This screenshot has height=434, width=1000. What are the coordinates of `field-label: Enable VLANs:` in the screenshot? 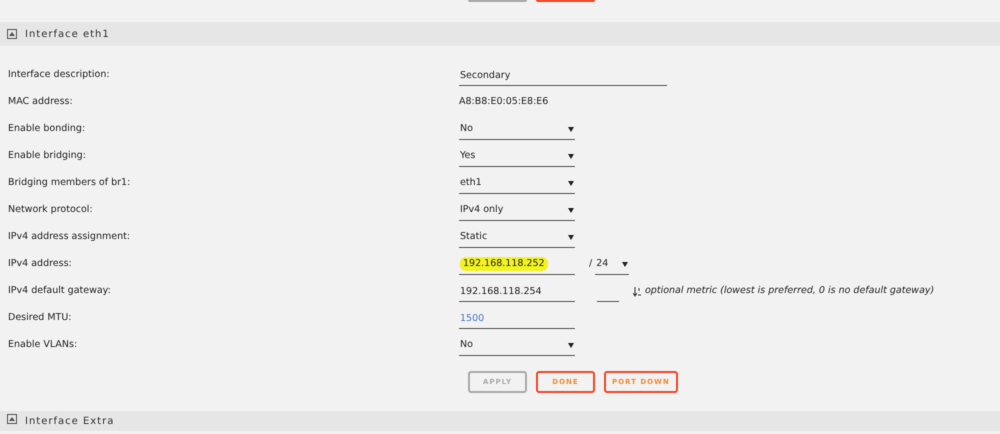 It's located at (42, 345).